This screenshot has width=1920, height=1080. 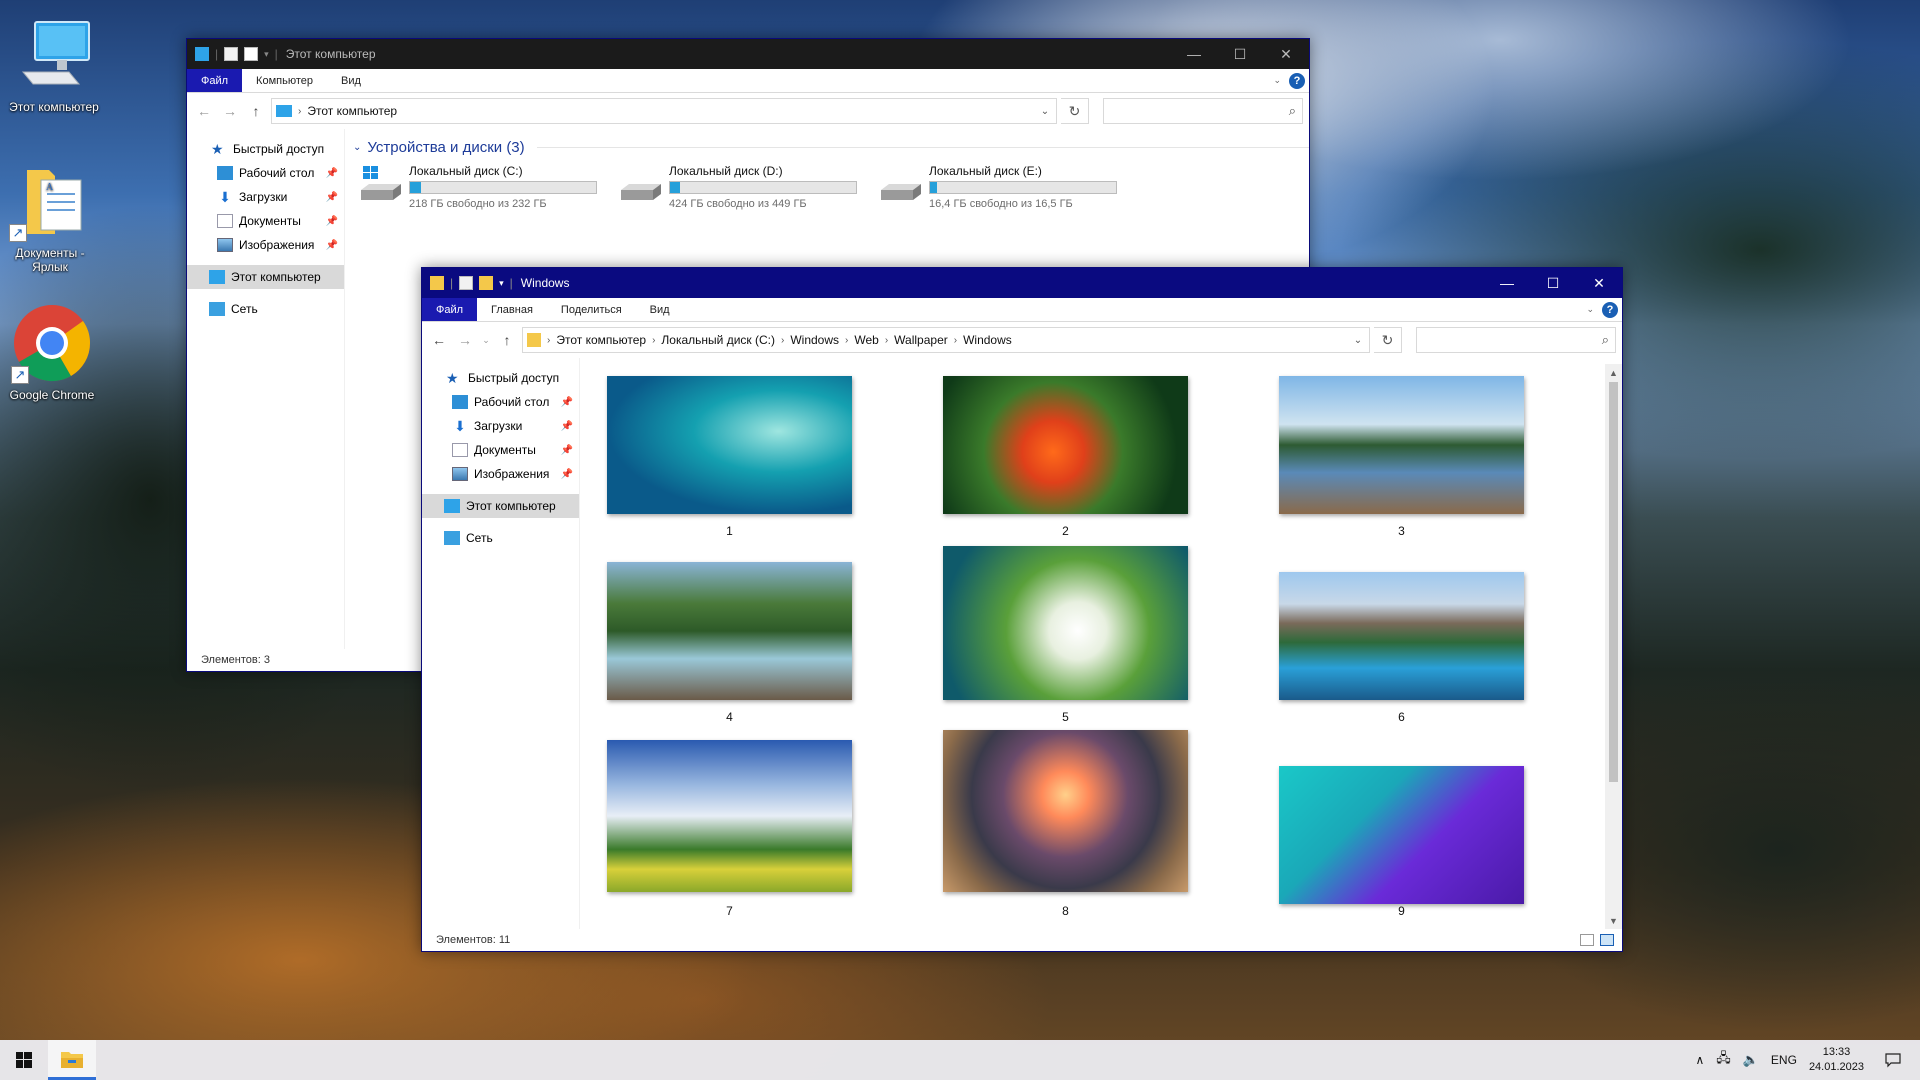 What do you see at coordinates (54, 64) in the screenshot?
I see `desktop-icon-this-pc: Этот компьютер` at bounding box center [54, 64].